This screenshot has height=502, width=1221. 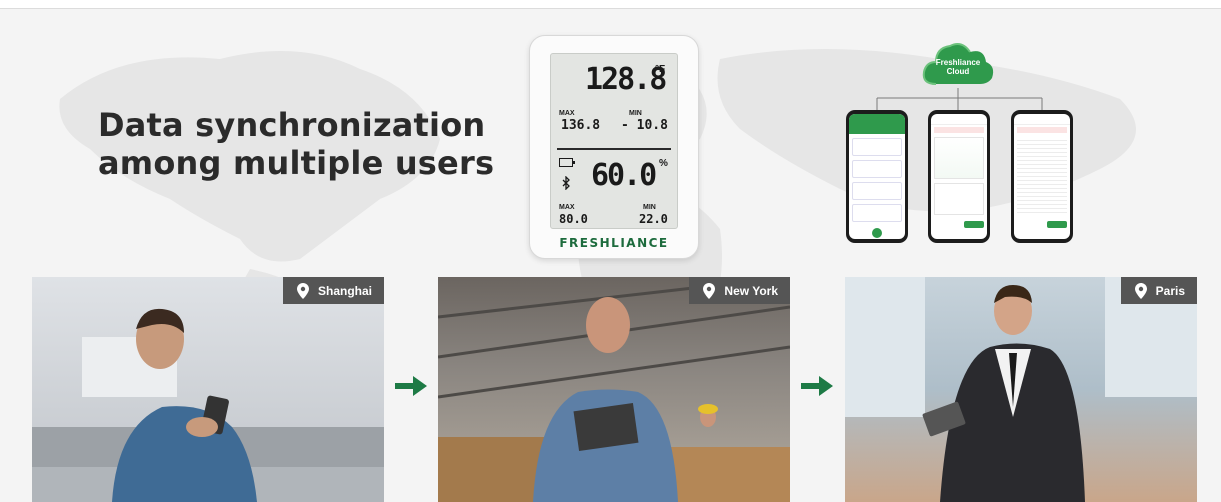 I want to click on phone-screen-table, so click(x=1042, y=176).